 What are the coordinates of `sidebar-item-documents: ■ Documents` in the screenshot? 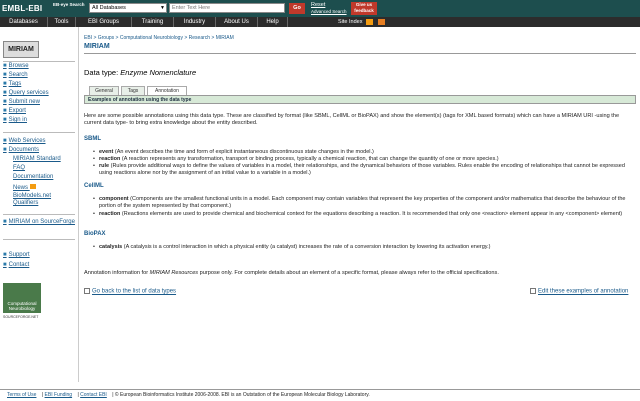 It's located at (21, 150).